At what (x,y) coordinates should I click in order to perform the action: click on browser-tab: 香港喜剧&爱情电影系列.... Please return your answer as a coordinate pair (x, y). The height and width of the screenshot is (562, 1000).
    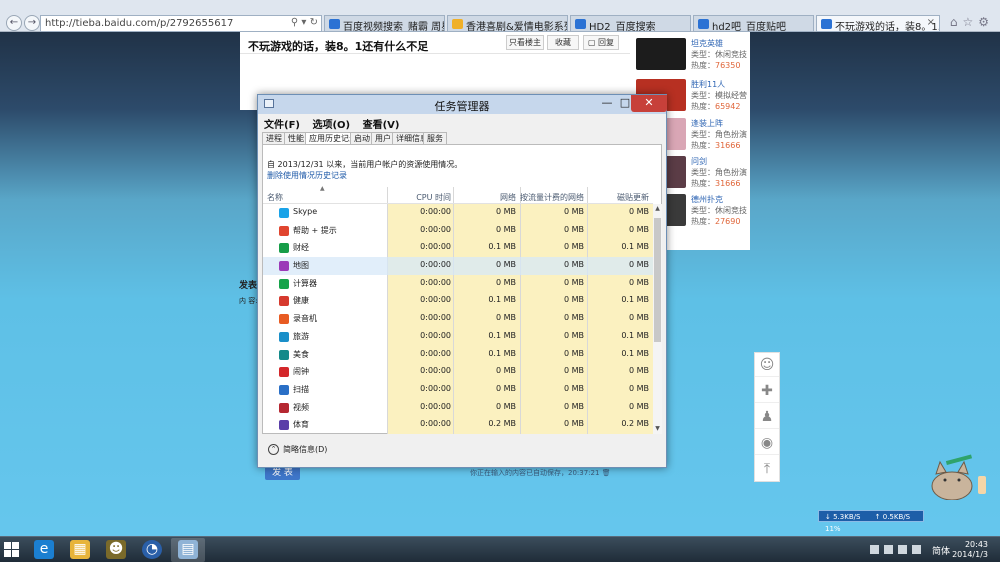
    Looking at the image, I should click on (507, 23).